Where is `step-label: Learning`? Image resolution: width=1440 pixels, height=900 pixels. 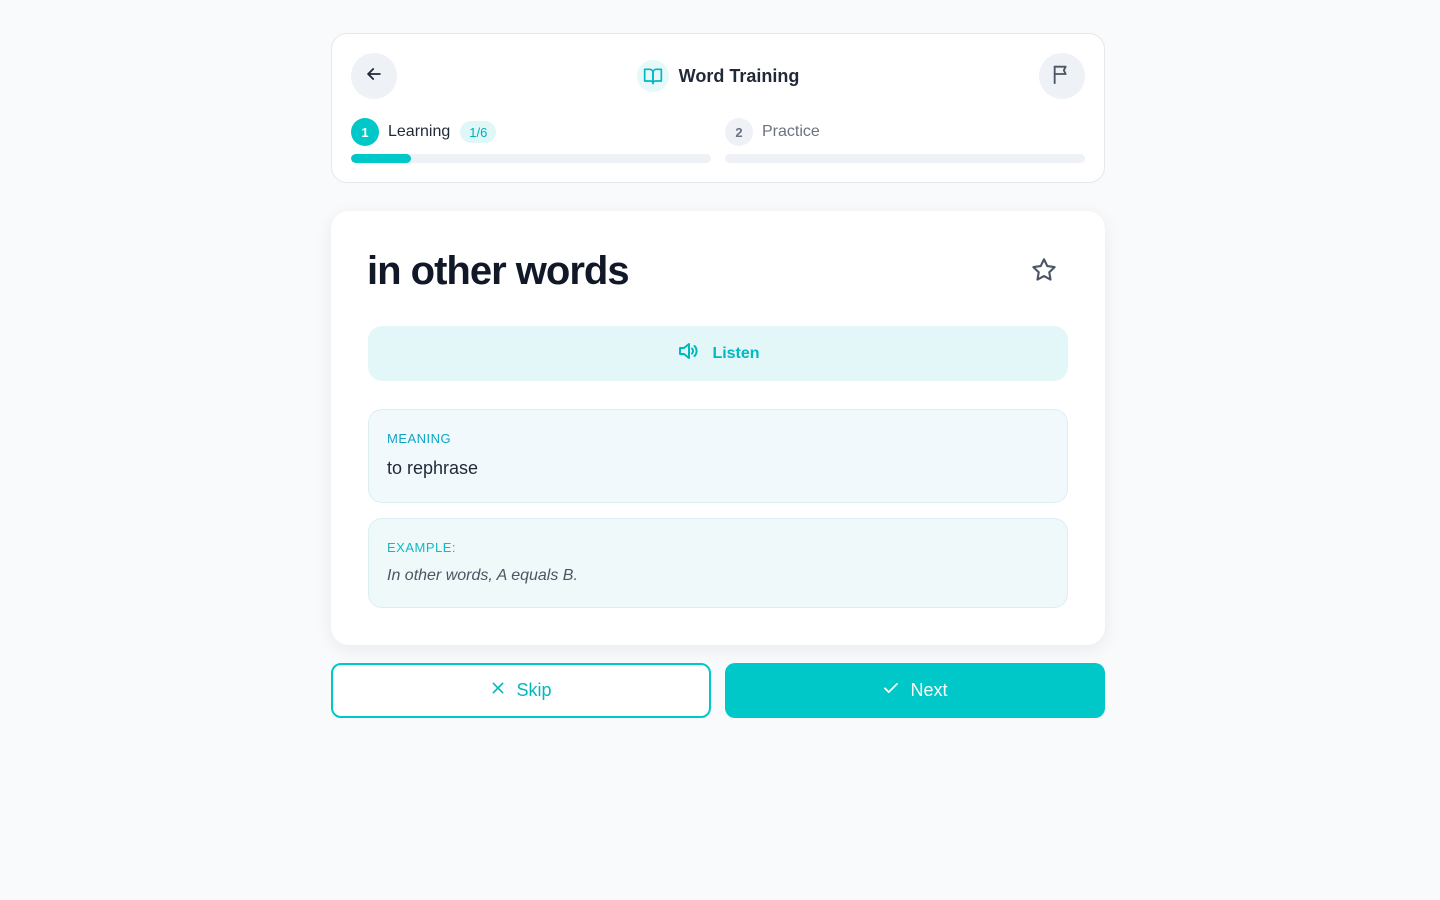
step-label: Learning is located at coordinates (419, 131).